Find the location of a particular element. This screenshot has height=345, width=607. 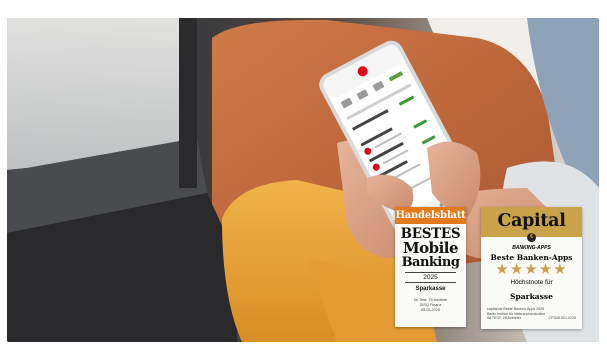

award-line-mobile: Mobile is located at coordinates (430, 248).